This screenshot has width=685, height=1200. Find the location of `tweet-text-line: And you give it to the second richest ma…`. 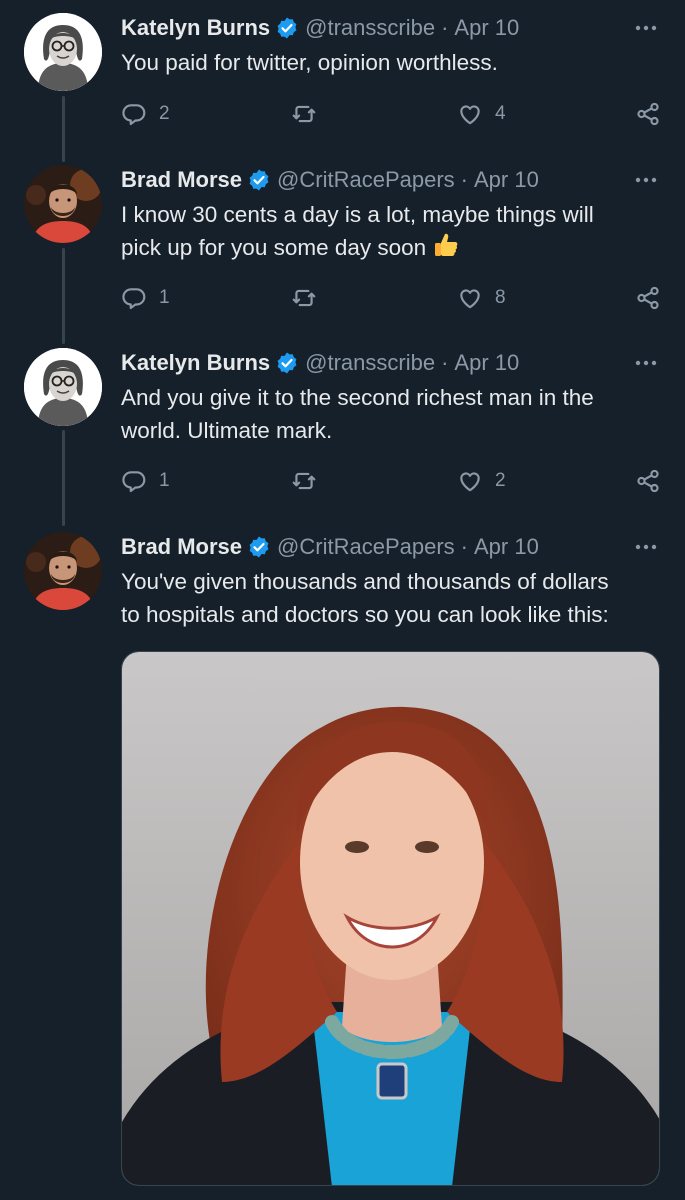

tweet-text-line: And you give it to the second richest ma… is located at coordinates (357, 397).